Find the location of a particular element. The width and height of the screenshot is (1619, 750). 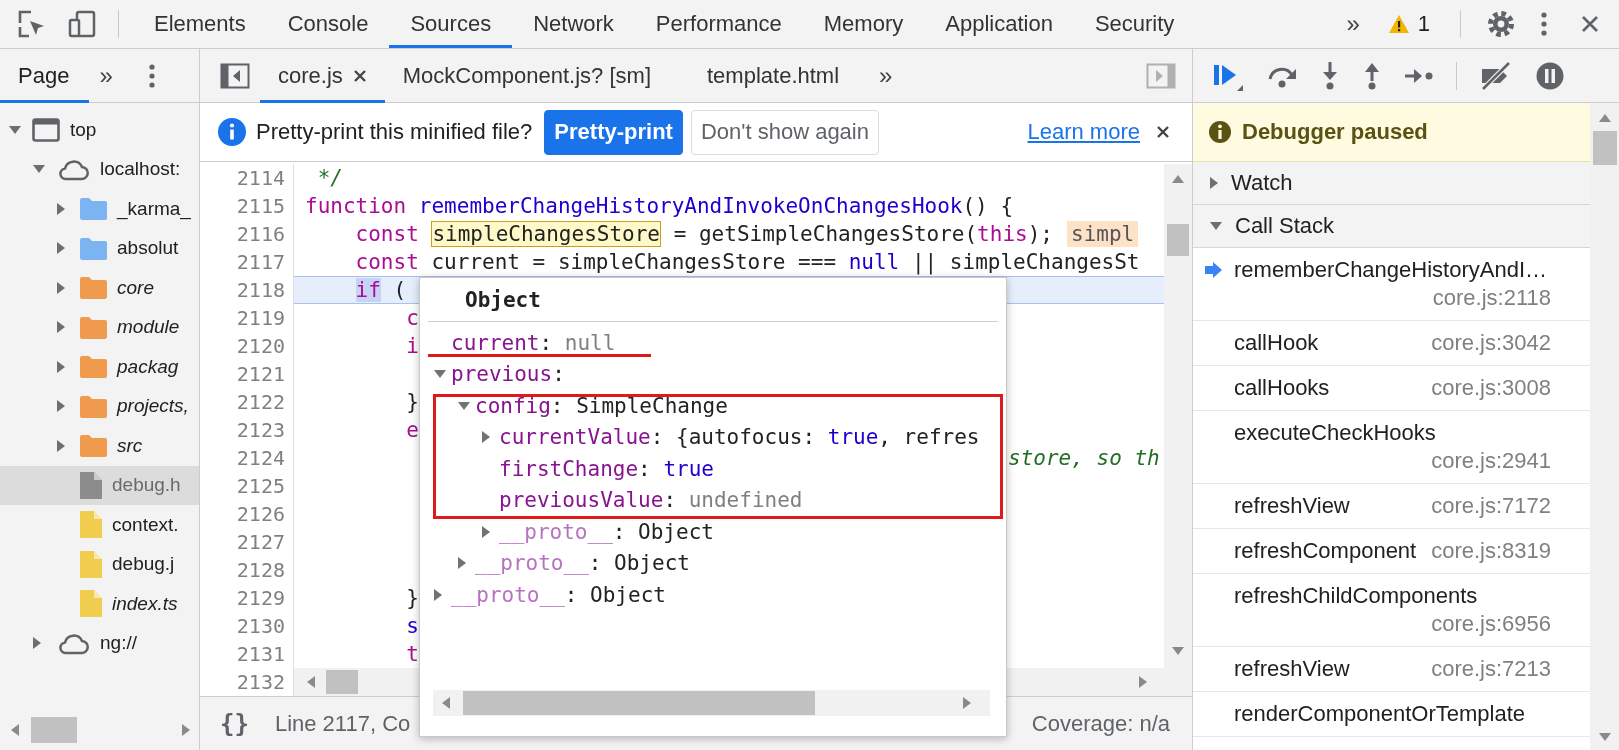

panel-tab: Security is located at coordinates (1134, 24).